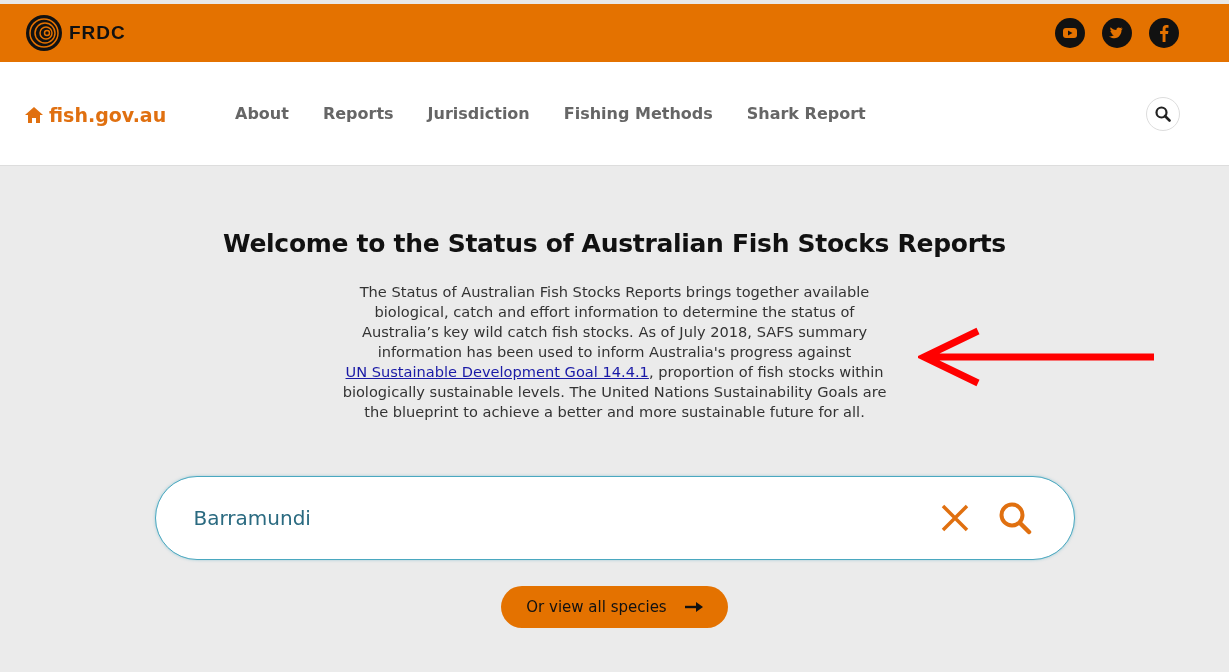  I want to click on intro-paragraph: The Status of Australian Fish Stocks Reports brings together available biological, catch and effort information to determine the status of Australia’s key wild catch fish stocks. As of July 2018, SAFS summary information has been used to inform Australia's progress against UN Sustainable Development Goal 14.4.1, proportion of fish stocks within biologically sustainable levels. The United Nations Sustainability Goals are the blueprint to achieve a better and more sustainable future for all., so click(614, 352).